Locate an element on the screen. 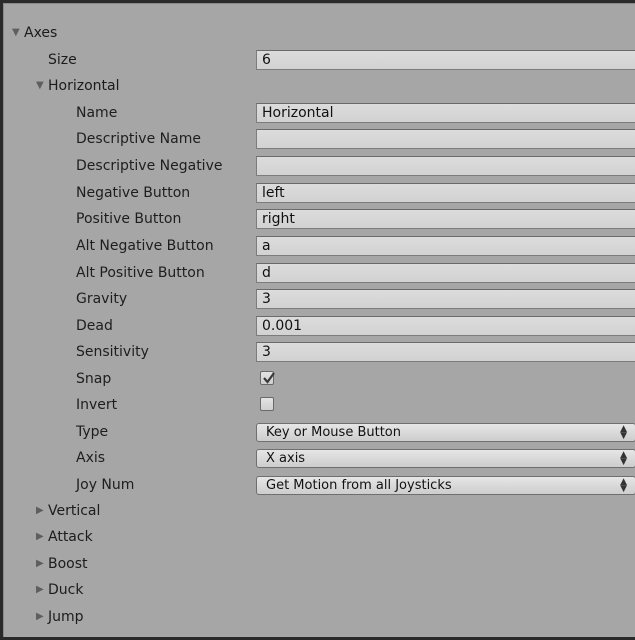 This screenshot has height=640, width=635. alt-negative-button-field: a is located at coordinates (445, 246).